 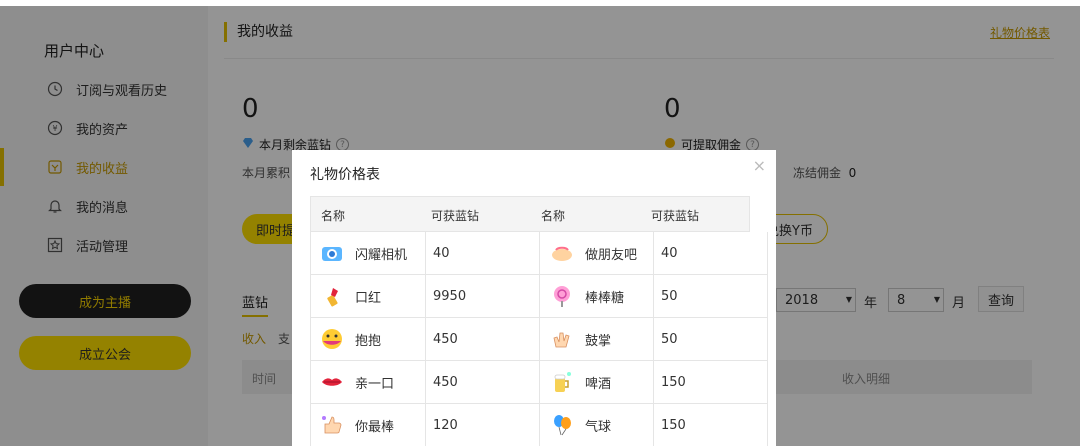 I want to click on handshake-icon, so click(x=562, y=253).